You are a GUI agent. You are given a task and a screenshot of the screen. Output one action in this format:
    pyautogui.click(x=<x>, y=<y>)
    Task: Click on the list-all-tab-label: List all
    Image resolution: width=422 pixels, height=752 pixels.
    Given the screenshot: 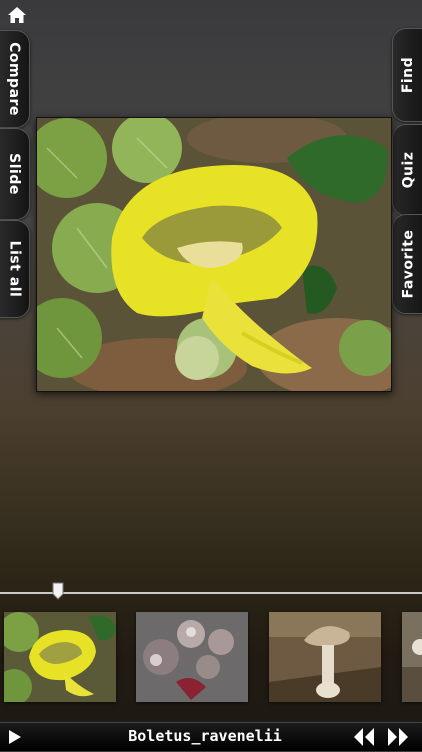 What is the action you would take?
    pyautogui.click(x=14, y=269)
    